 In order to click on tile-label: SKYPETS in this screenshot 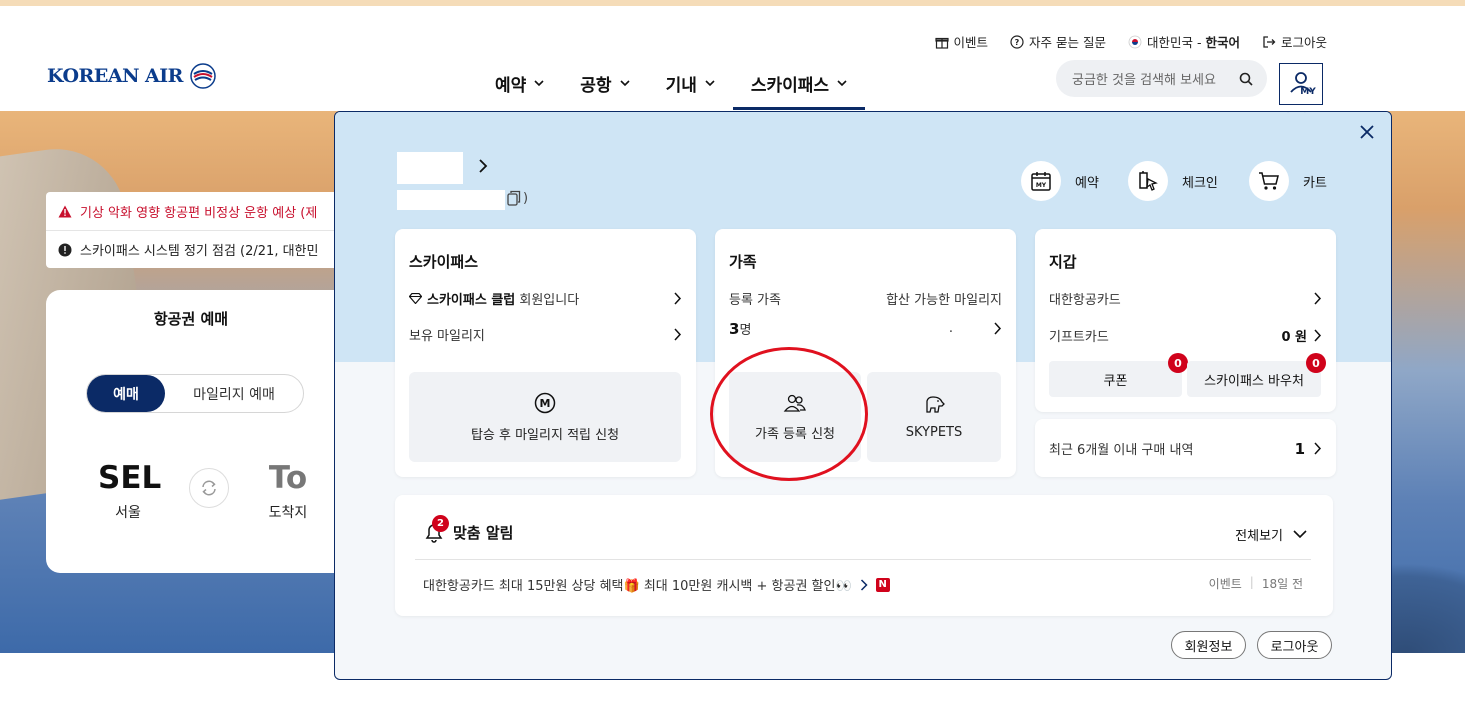, I will do `click(934, 432)`.